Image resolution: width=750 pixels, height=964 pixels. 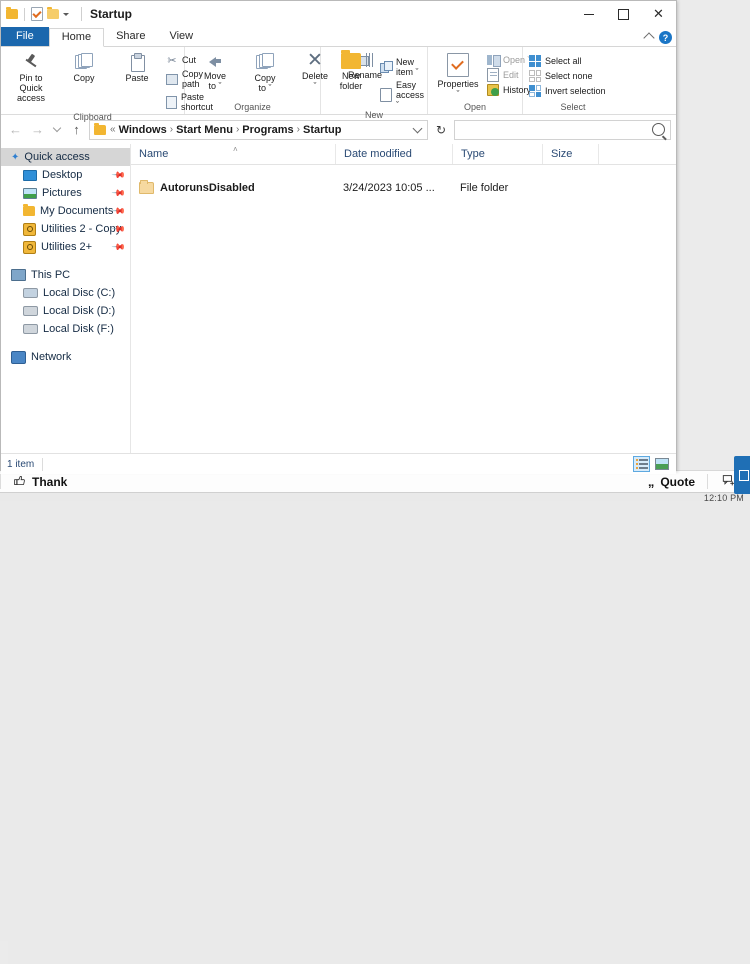 What do you see at coordinates (30, 175) in the screenshot?
I see `desktop-icon` at bounding box center [30, 175].